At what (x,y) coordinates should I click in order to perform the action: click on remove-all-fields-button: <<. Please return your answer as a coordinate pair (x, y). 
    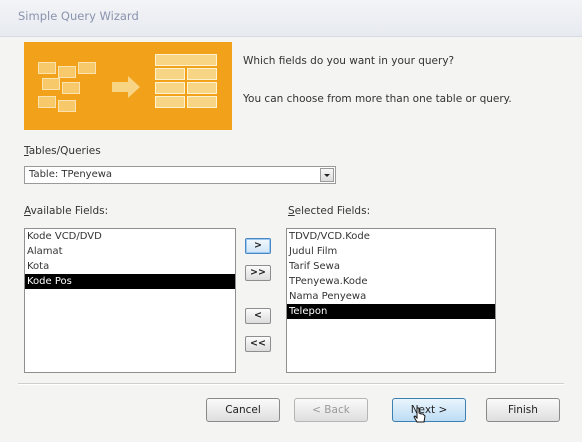
    Looking at the image, I should click on (258, 344).